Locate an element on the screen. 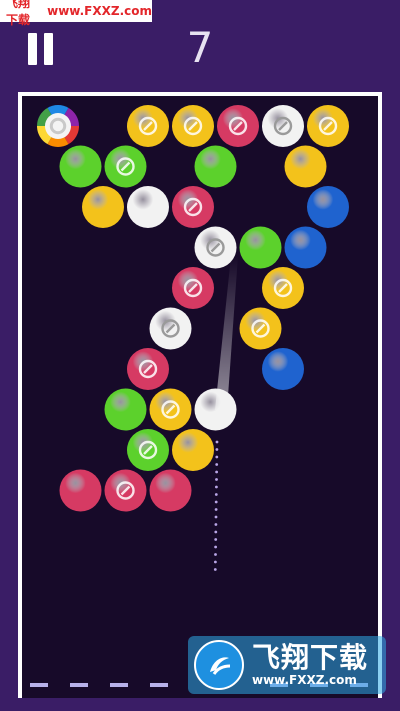 The height and width of the screenshot is (711, 400). watermark-logo-icon is located at coordinates (219, 665).